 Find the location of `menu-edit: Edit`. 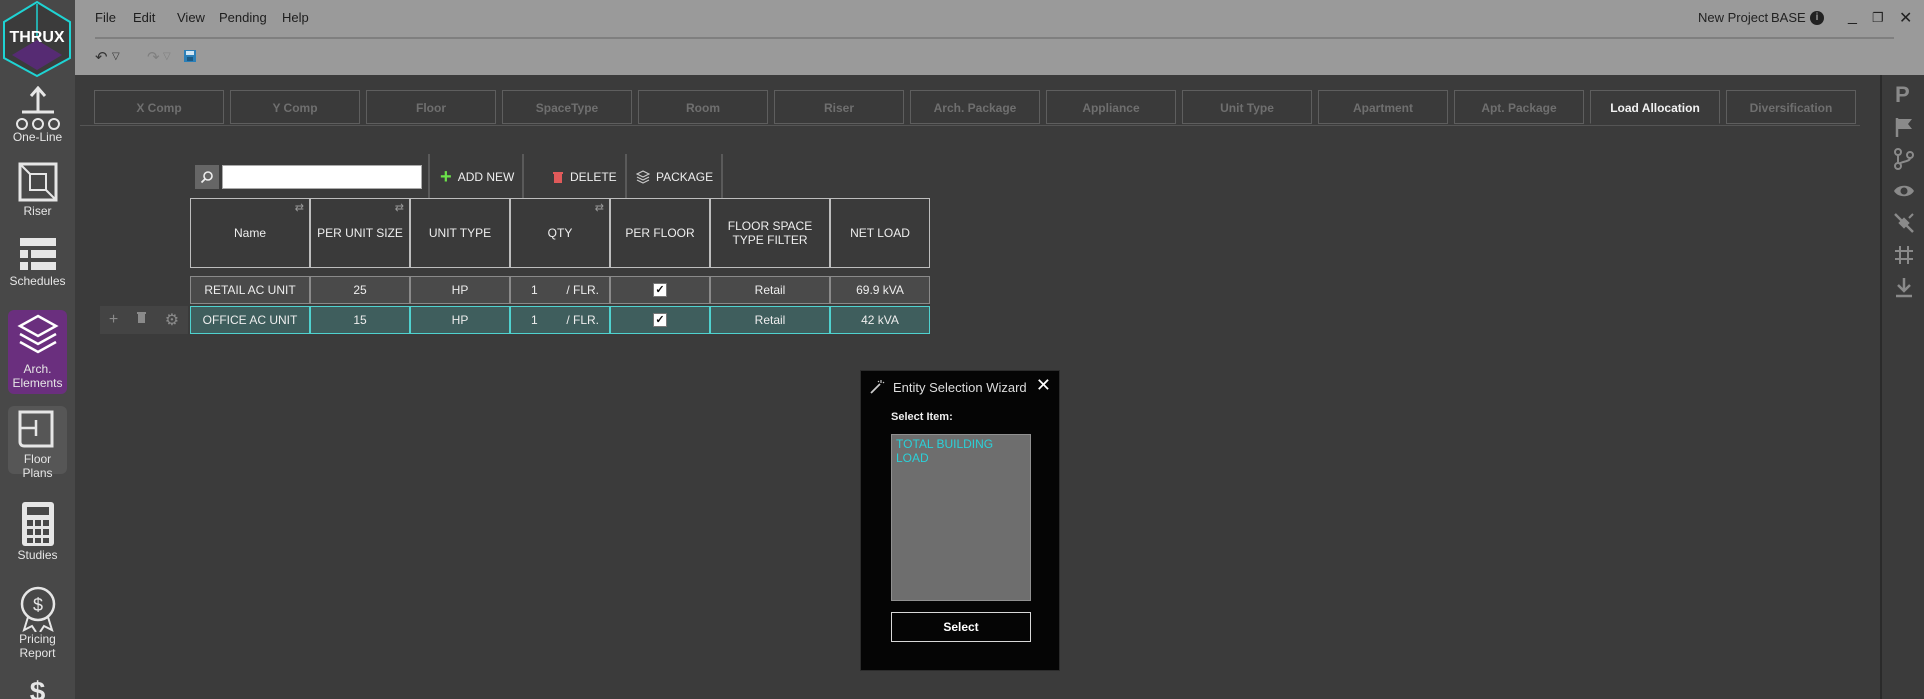

menu-edit: Edit is located at coordinates (144, 17).